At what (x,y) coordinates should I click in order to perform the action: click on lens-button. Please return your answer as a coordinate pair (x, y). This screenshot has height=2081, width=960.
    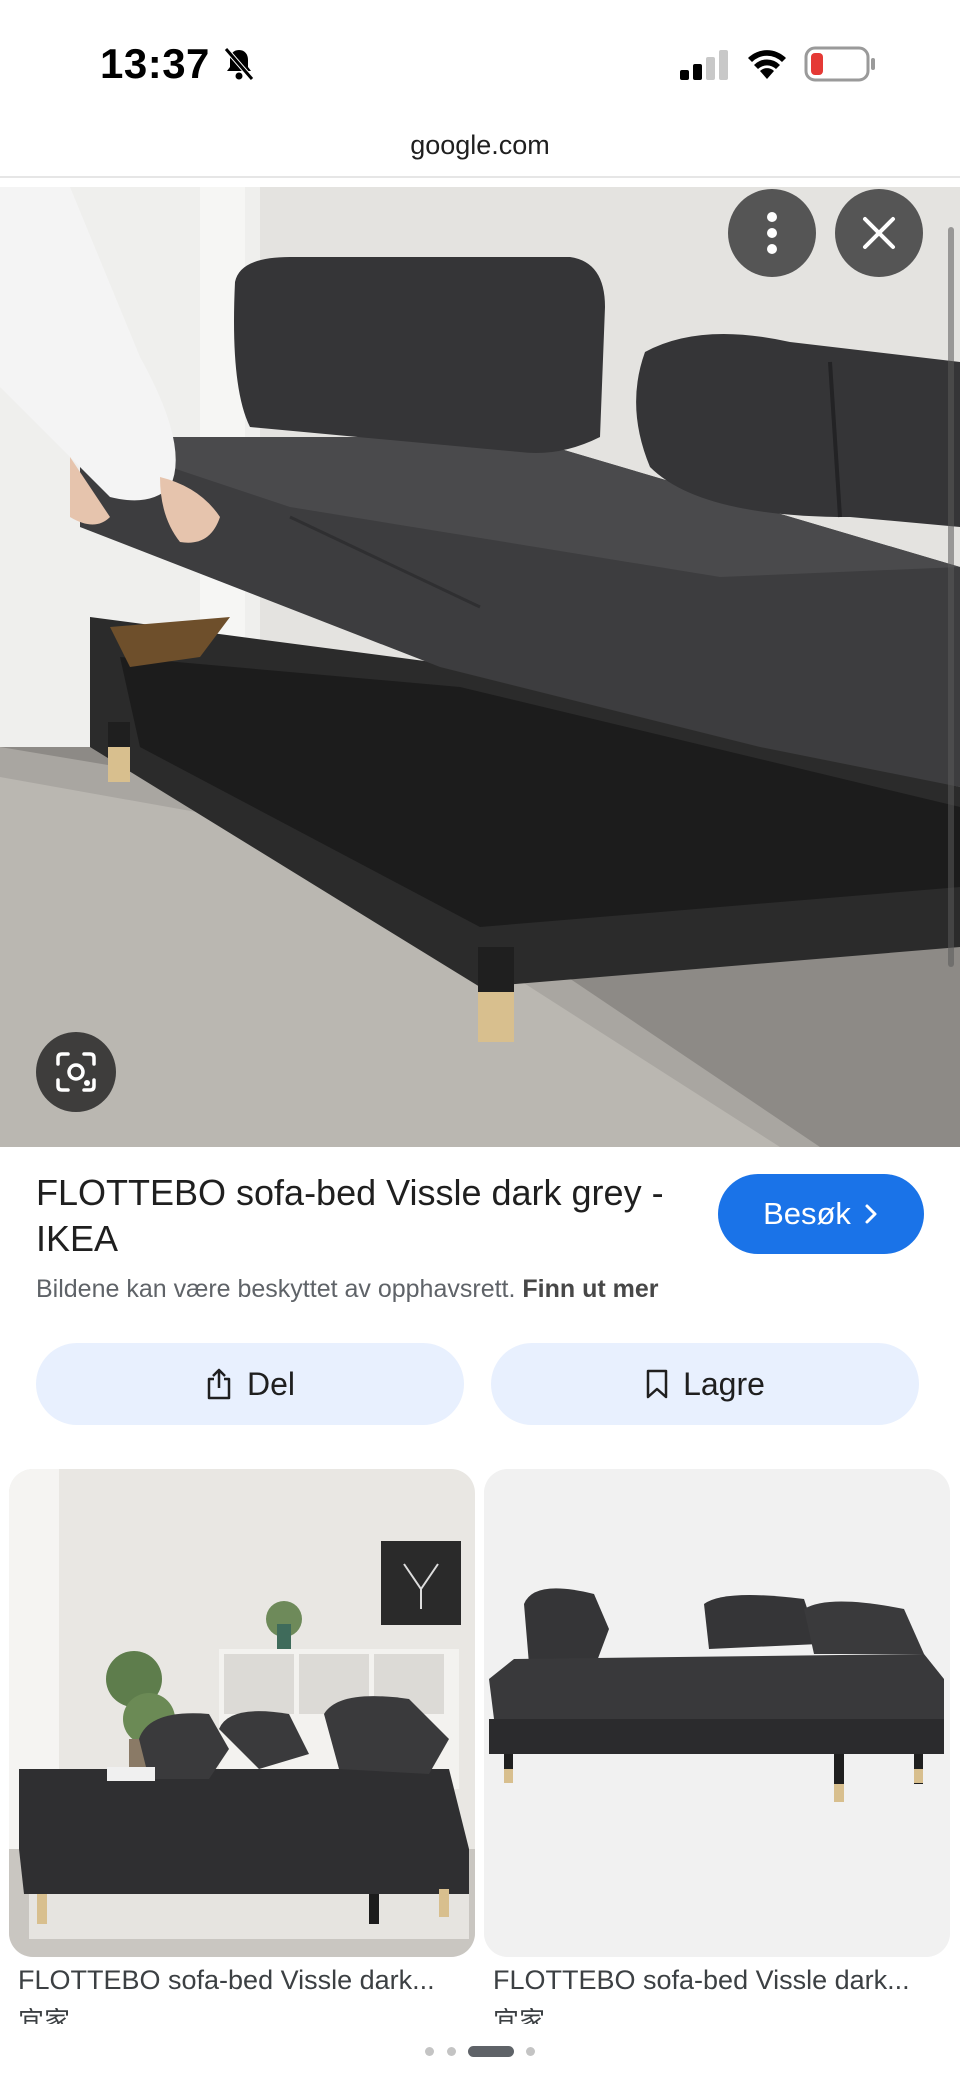
    Looking at the image, I should click on (76, 1072).